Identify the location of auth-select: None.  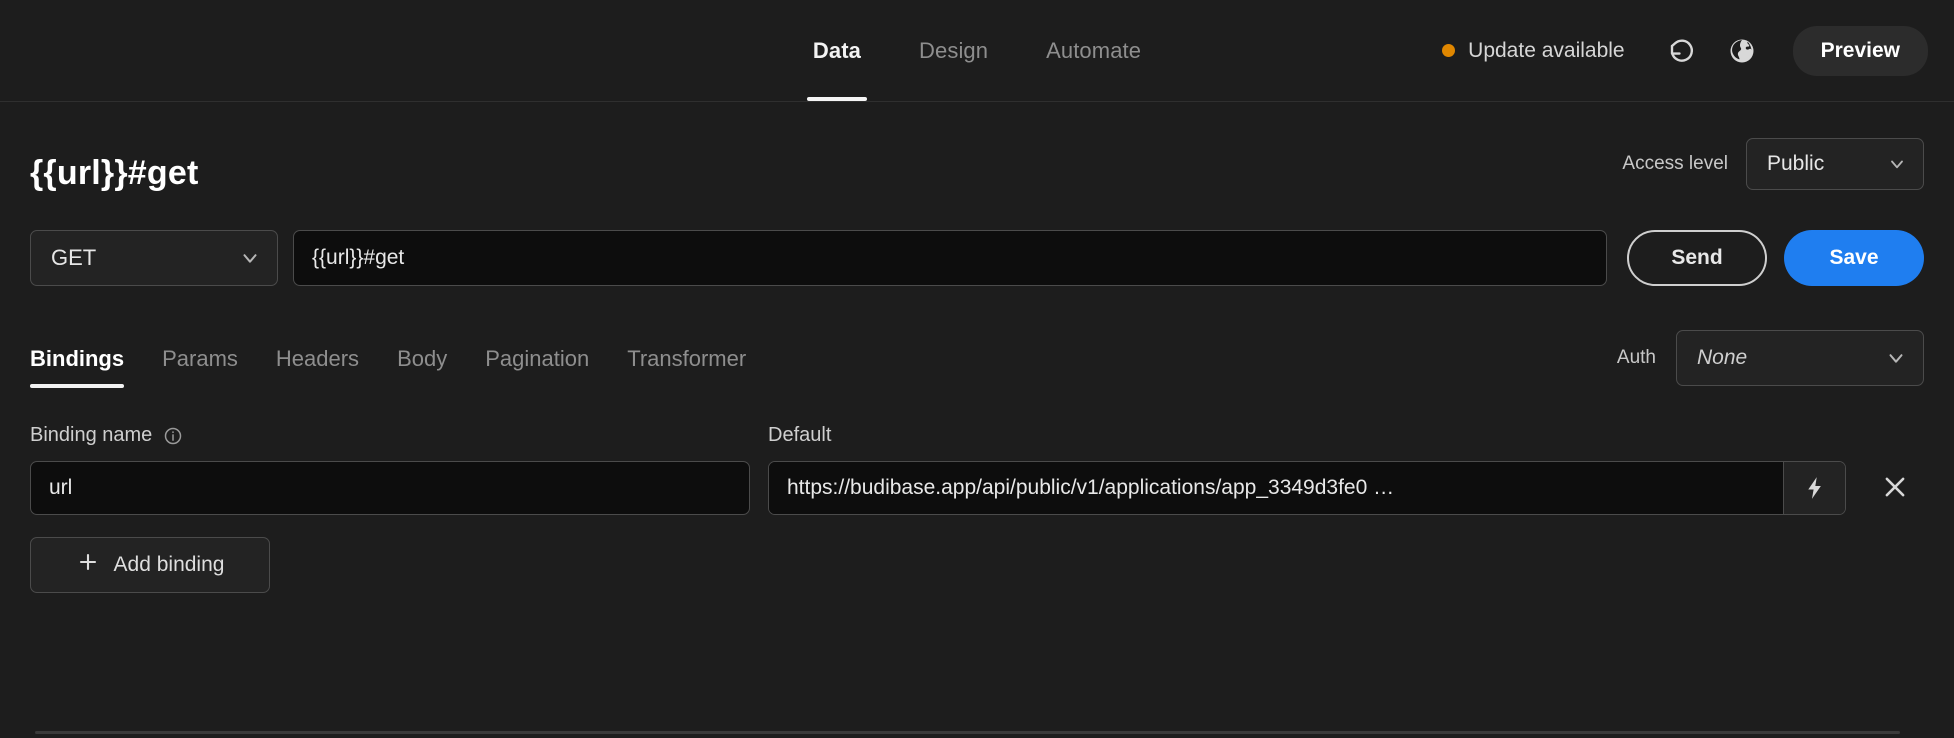
(1800, 358).